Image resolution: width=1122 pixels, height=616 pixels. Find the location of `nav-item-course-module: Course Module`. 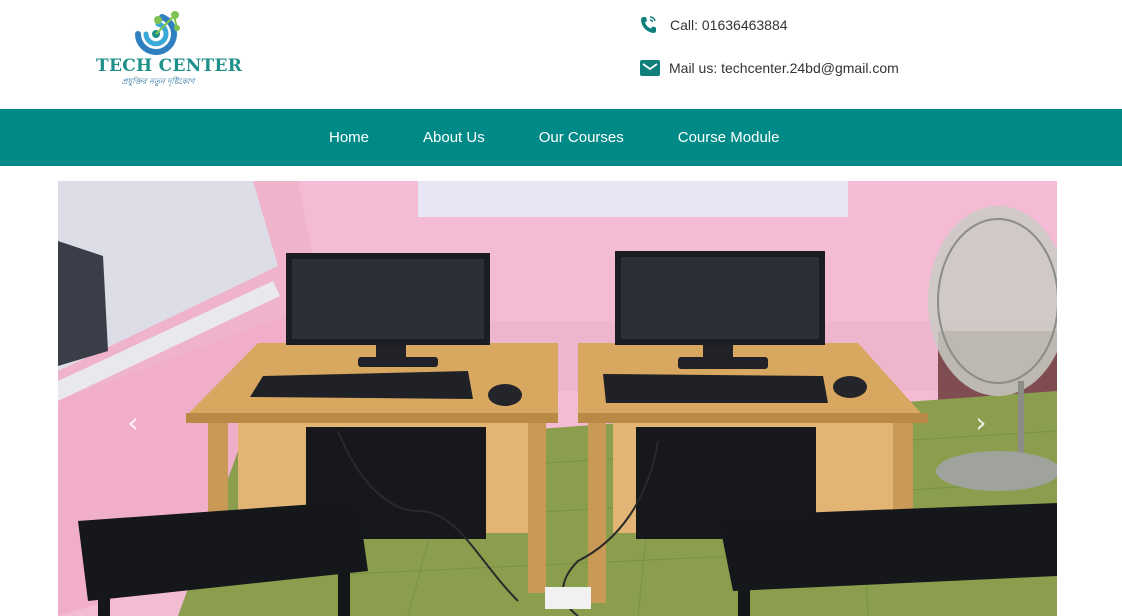

nav-item-course-module: Course Module is located at coordinates (729, 137).